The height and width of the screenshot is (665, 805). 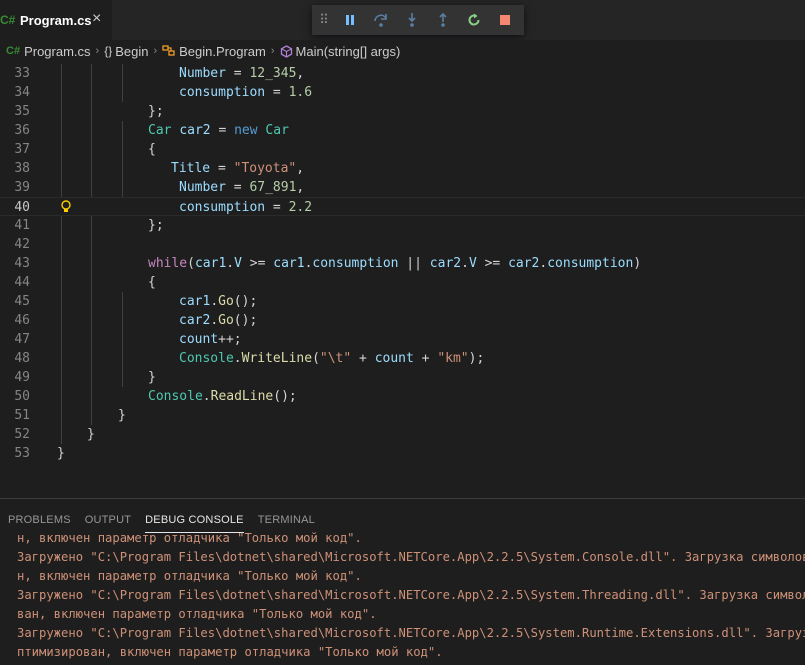 What do you see at coordinates (402, 339) in the screenshot?
I see `code-line: 47 count++;` at bounding box center [402, 339].